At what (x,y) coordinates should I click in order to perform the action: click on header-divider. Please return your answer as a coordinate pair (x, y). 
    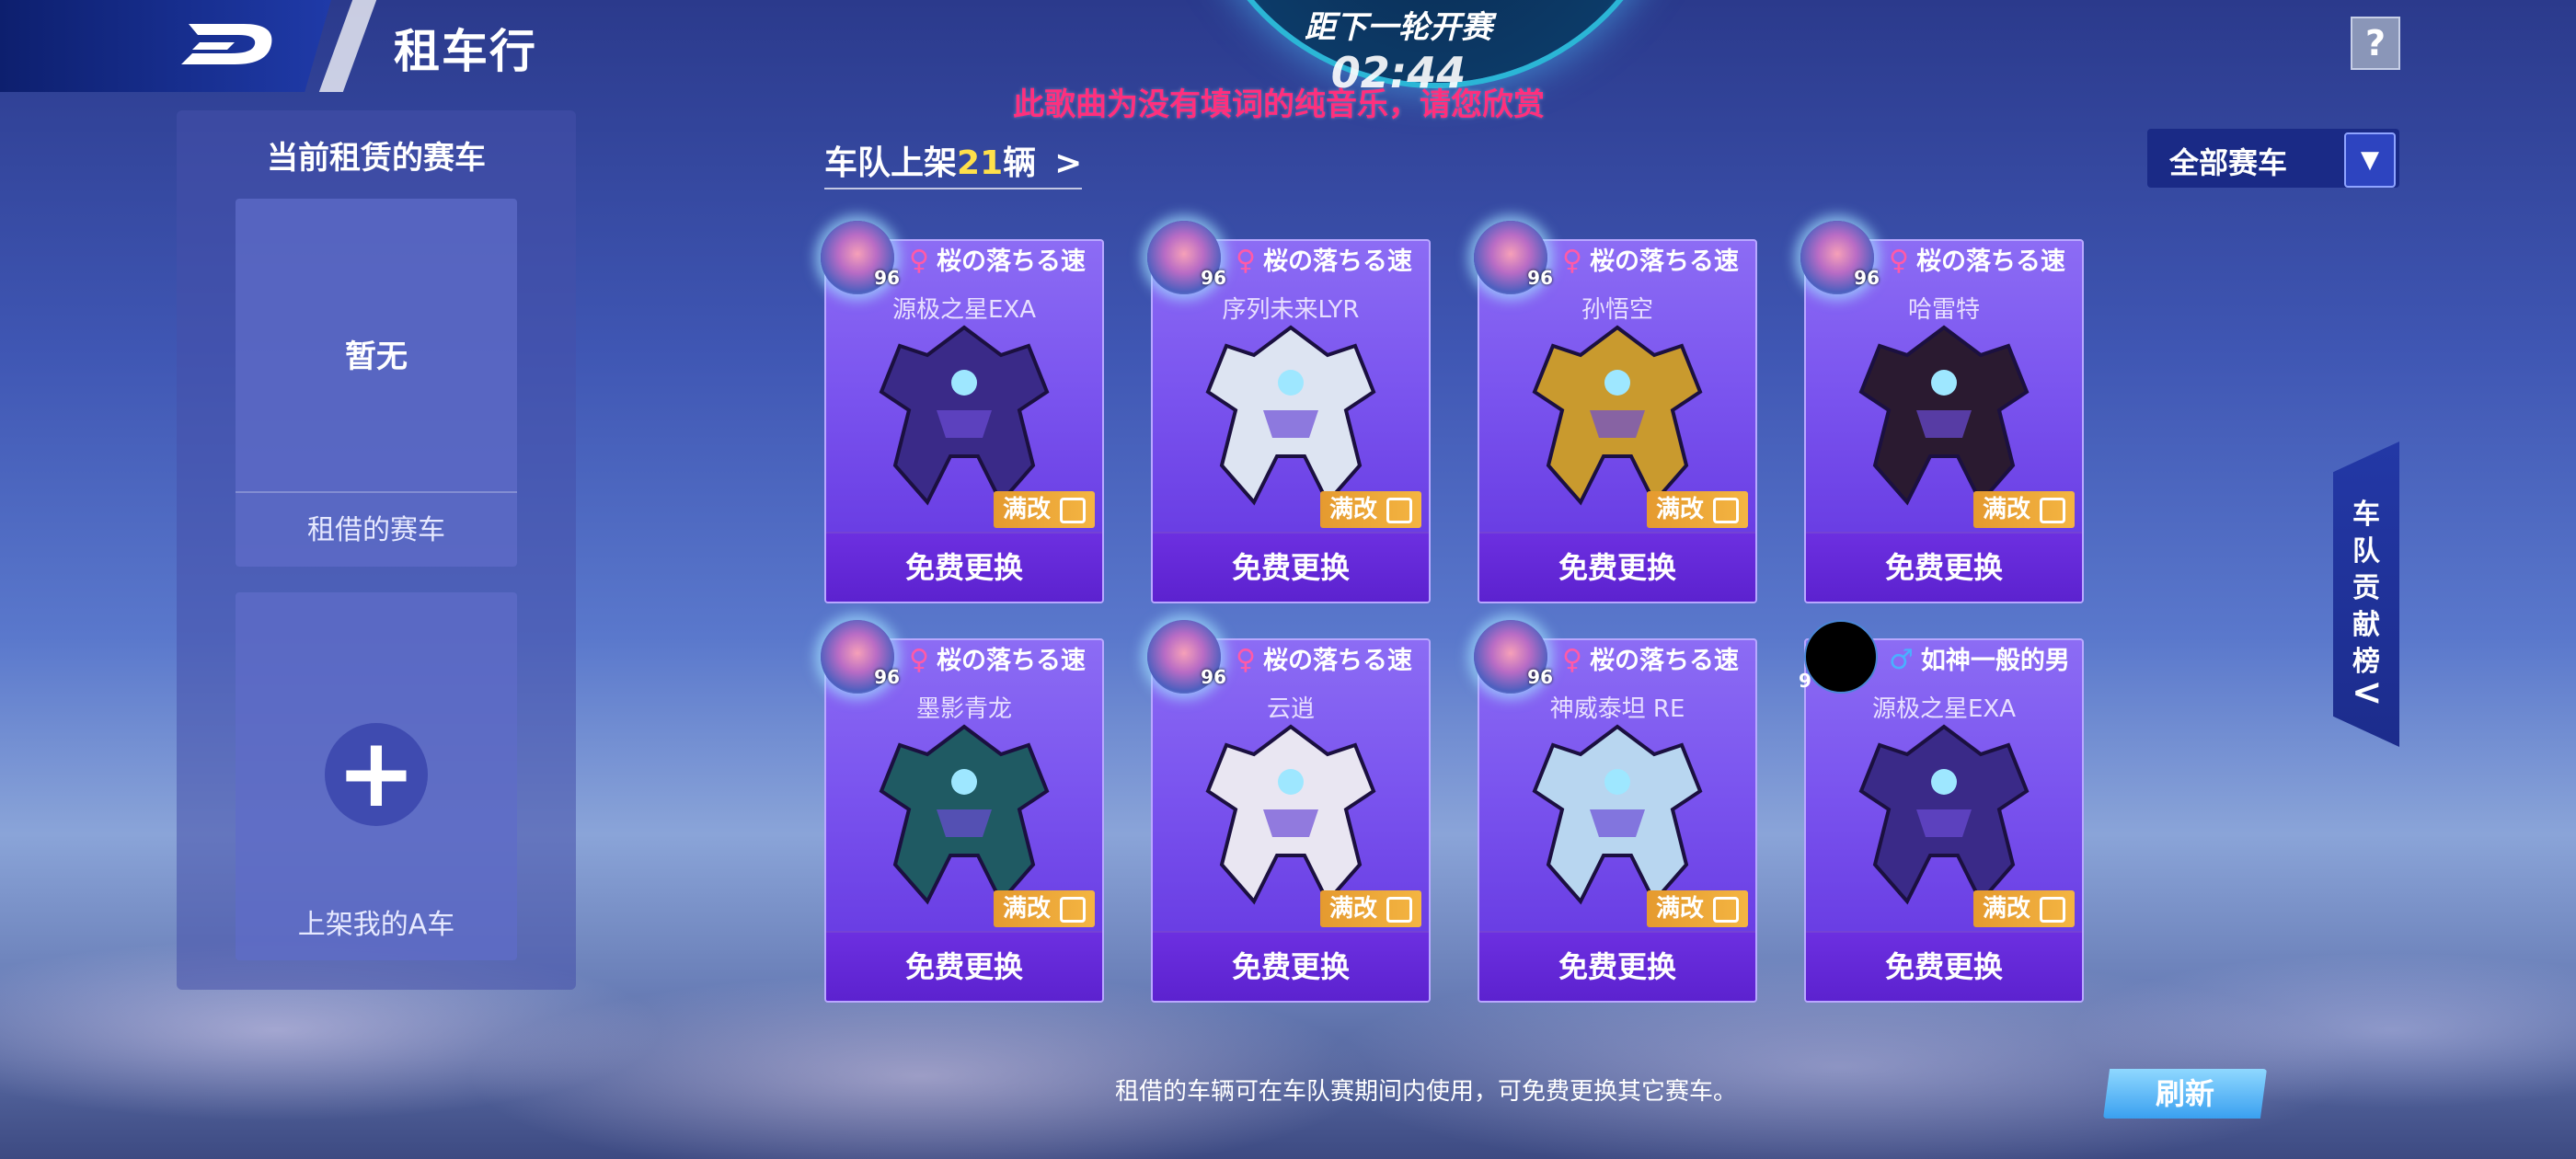
    Looking at the image, I should click on (347, 46).